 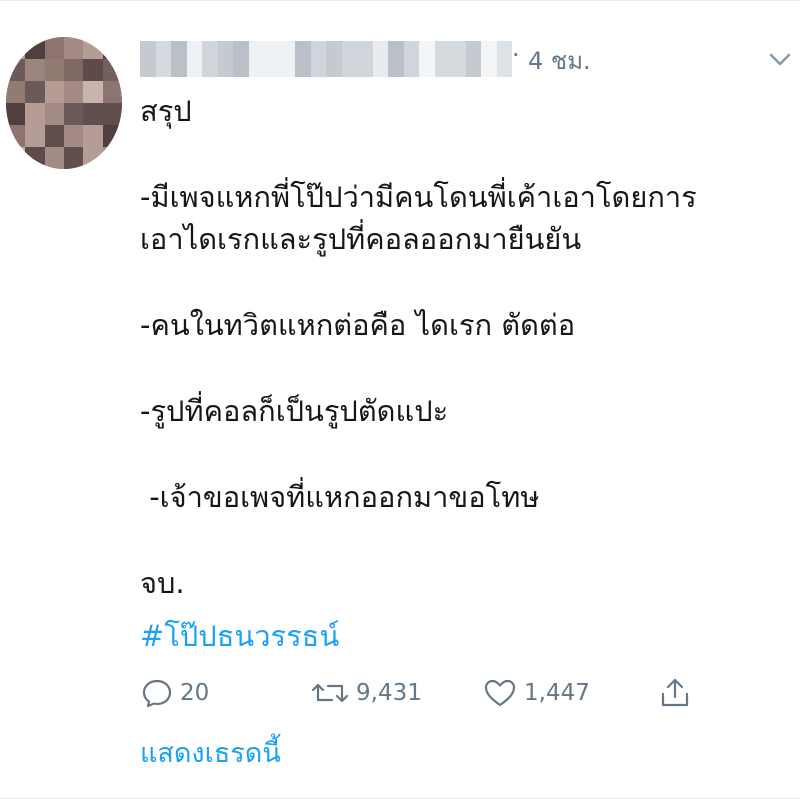 What do you see at coordinates (389, 693) in the screenshot?
I see `retweet-count: 9,431` at bounding box center [389, 693].